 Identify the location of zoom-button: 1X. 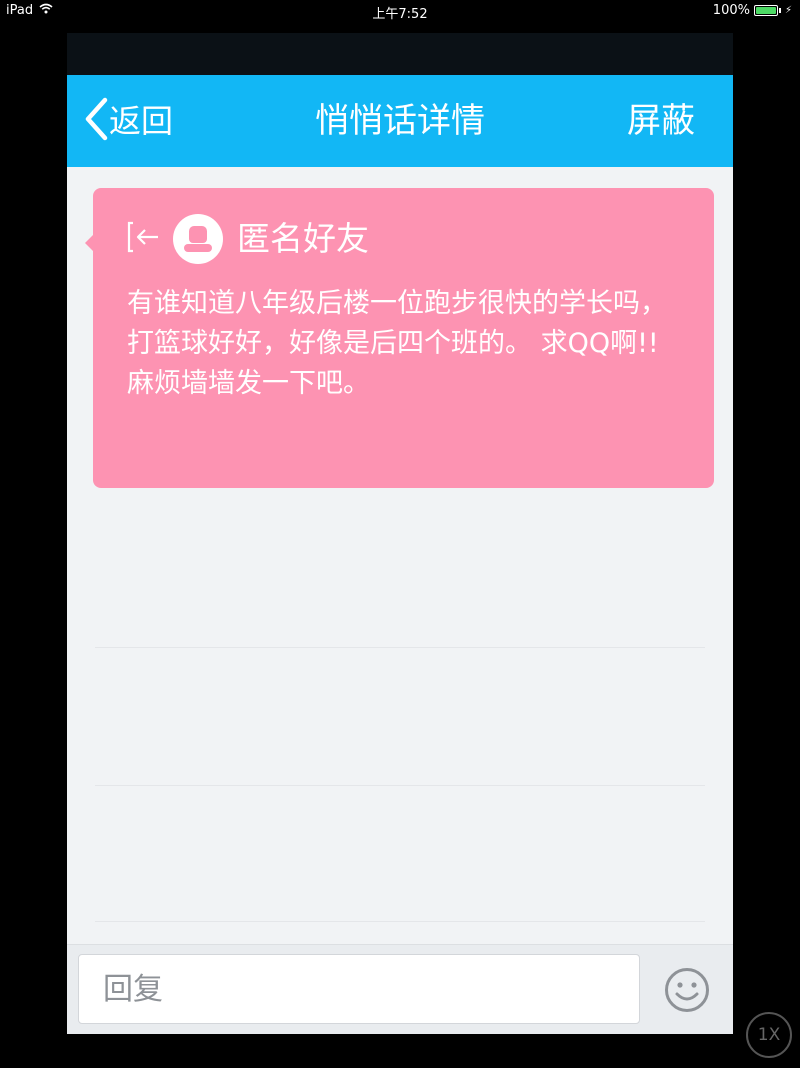
(769, 1035).